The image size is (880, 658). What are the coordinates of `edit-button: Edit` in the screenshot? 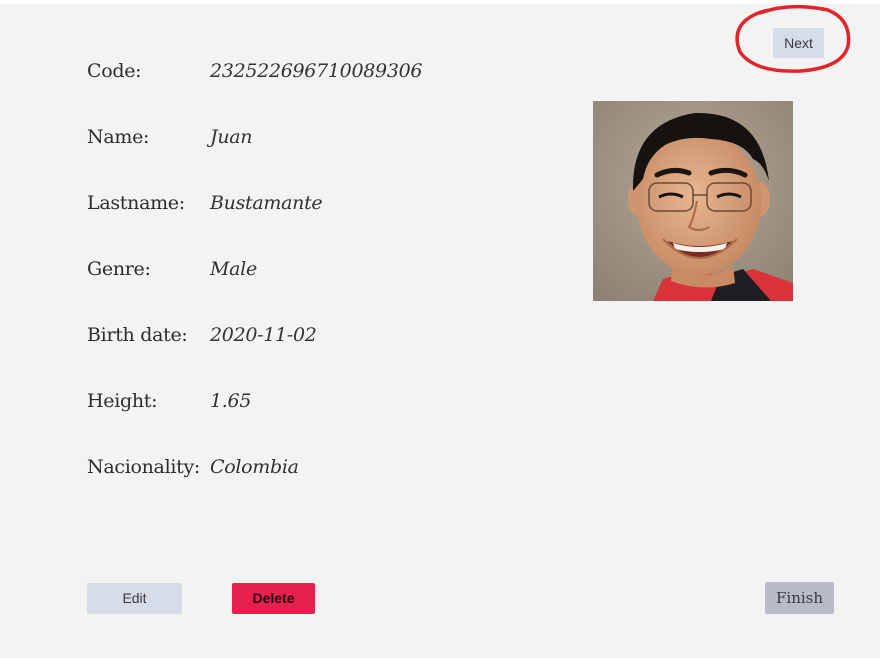 It's located at (134, 598).